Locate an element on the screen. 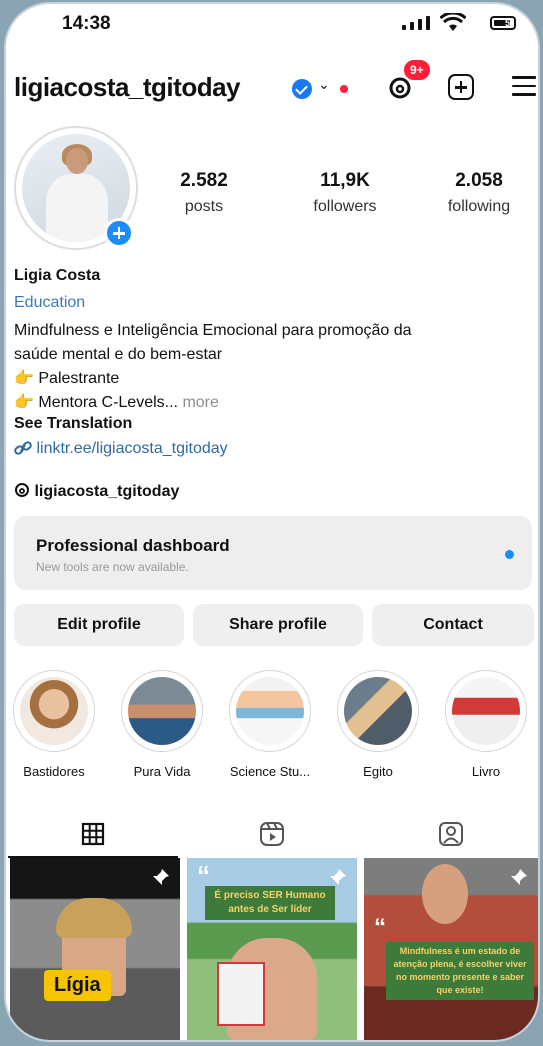 This screenshot has width=543, height=1046. contact-button: Contact is located at coordinates (453, 625).